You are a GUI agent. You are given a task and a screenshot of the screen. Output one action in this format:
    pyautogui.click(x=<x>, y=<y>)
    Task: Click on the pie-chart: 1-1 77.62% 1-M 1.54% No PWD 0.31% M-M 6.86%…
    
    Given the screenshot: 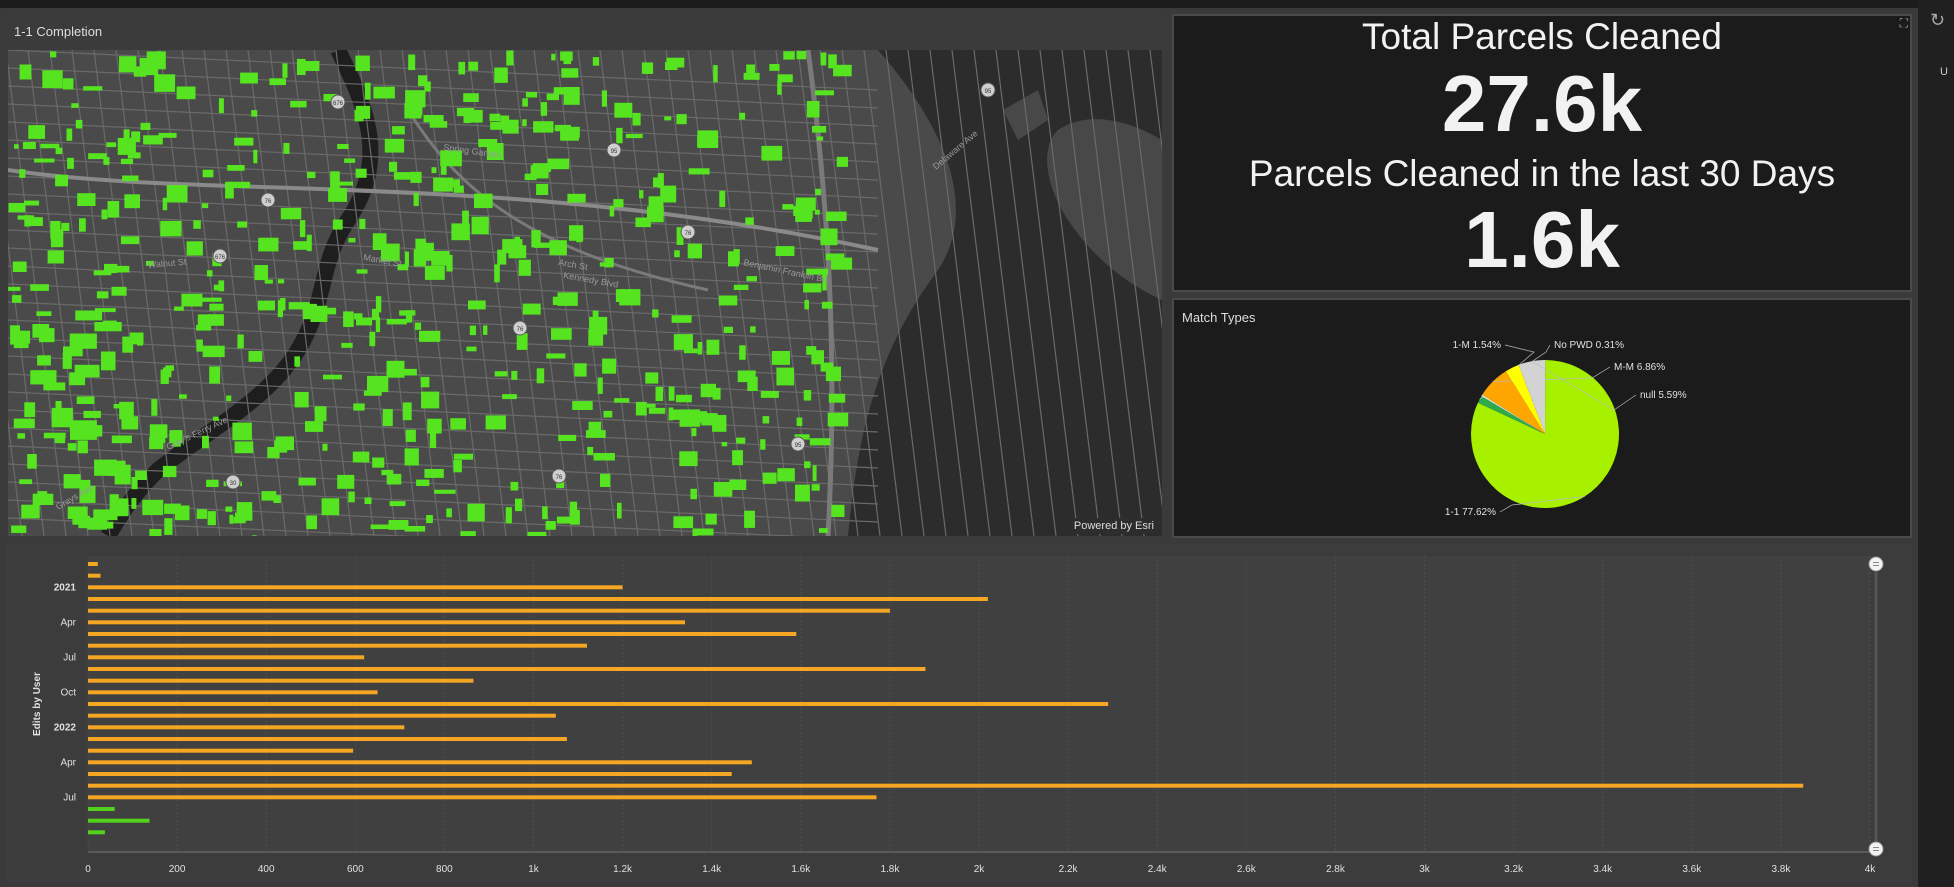 What is the action you would take?
    pyautogui.click(x=1542, y=418)
    